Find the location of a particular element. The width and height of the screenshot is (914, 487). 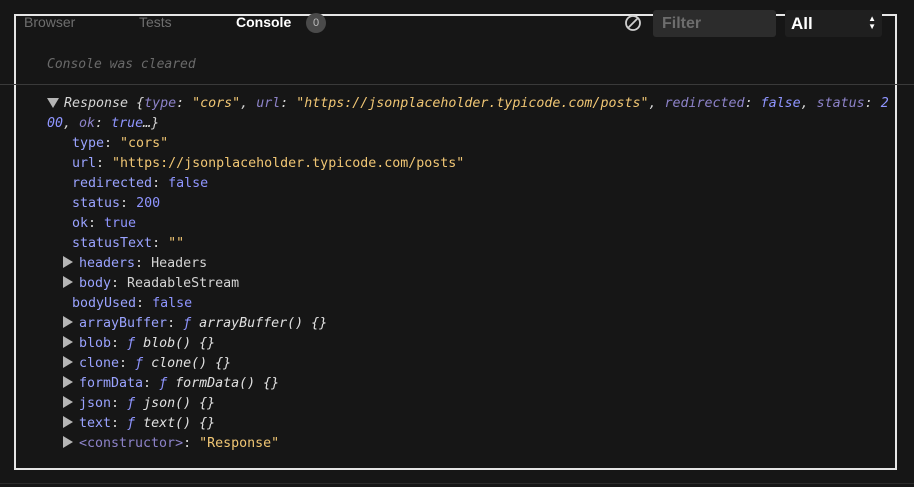

prop-blob: blob: ƒ blob() {} is located at coordinates (147, 344).